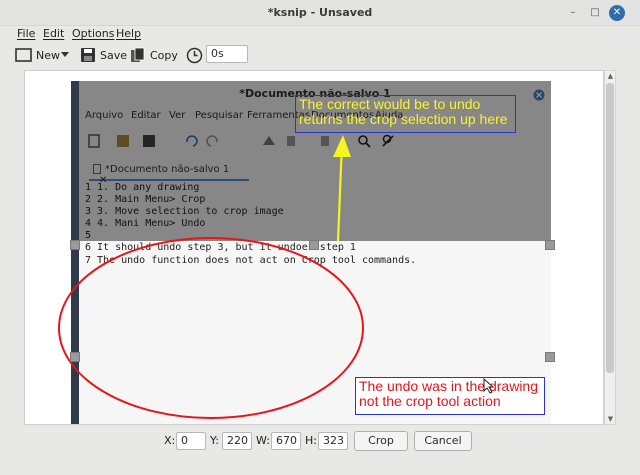  I want to click on height-input: 323, so click(333, 441).